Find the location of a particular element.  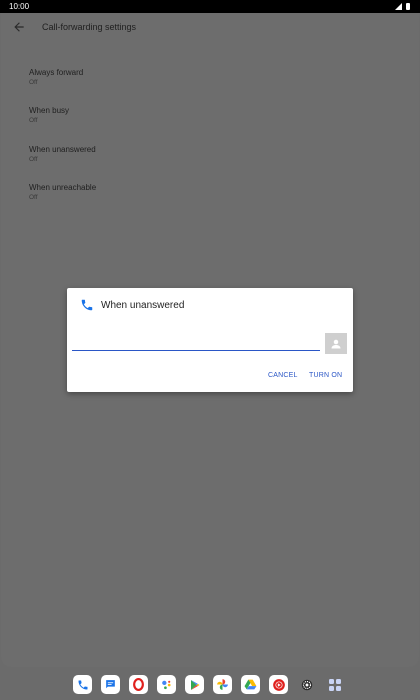

app-bar: Call-forwarding settings is located at coordinates (210, 27).